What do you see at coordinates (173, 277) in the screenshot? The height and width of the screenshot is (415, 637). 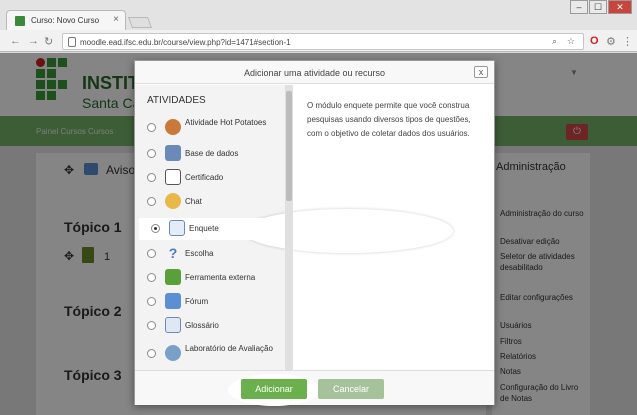 I see `puzzle-icon` at bounding box center [173, 277].